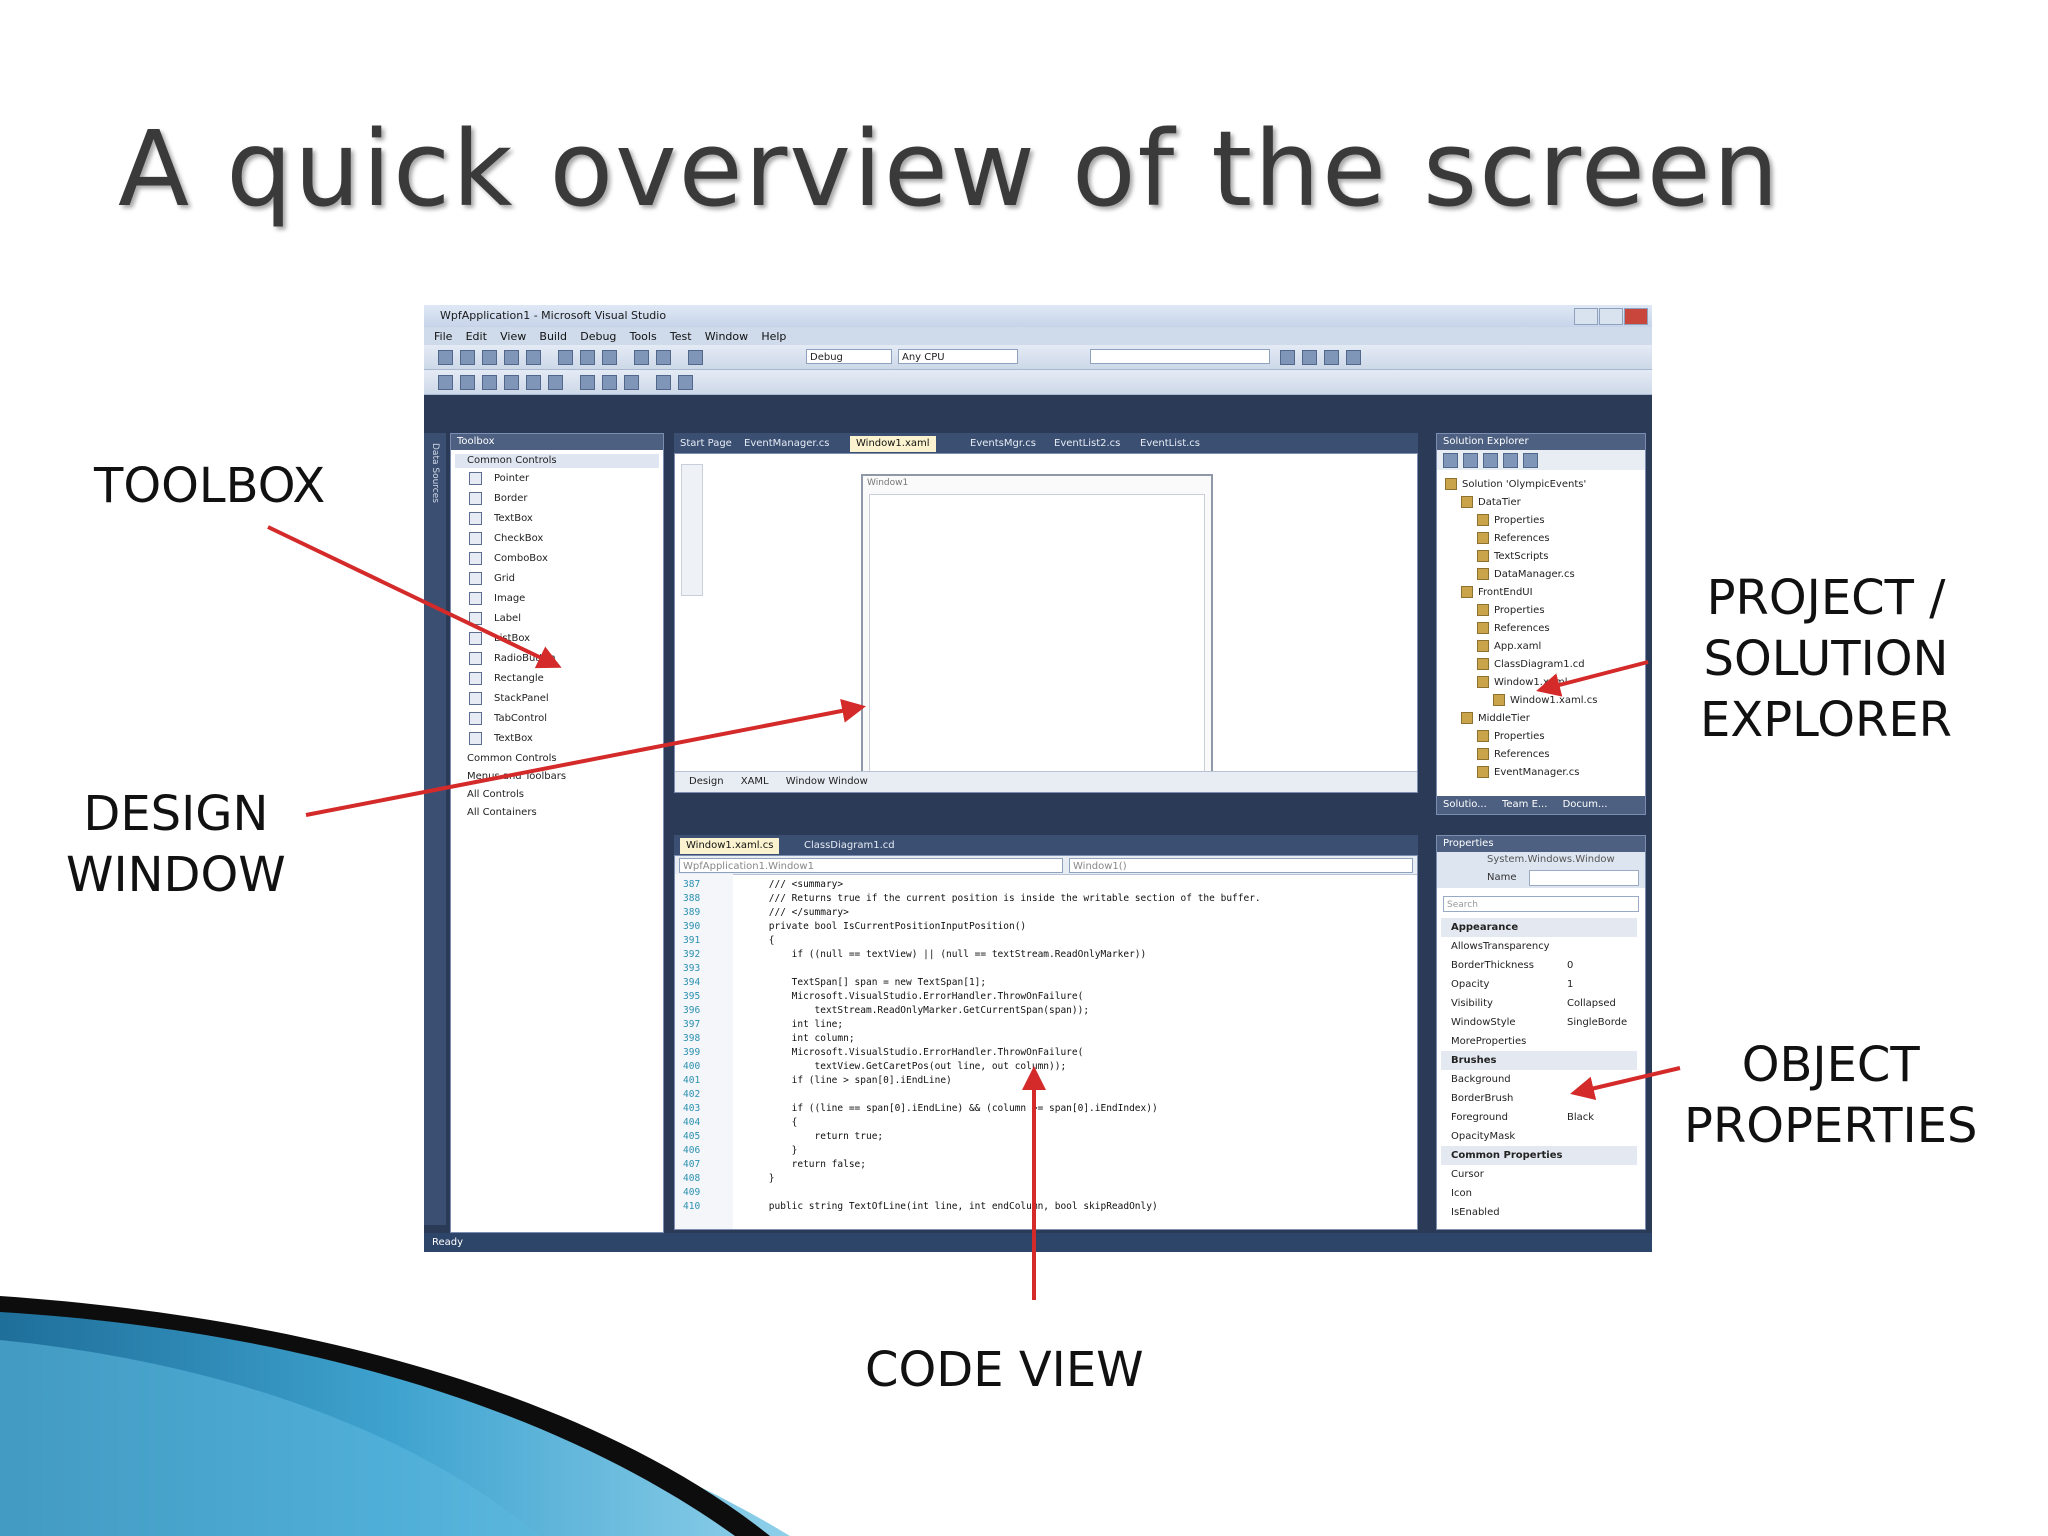  What do you see at coordinates (489, 382) in the screenshot?
I see `align-right-icon` at bounding box center [489, 382].